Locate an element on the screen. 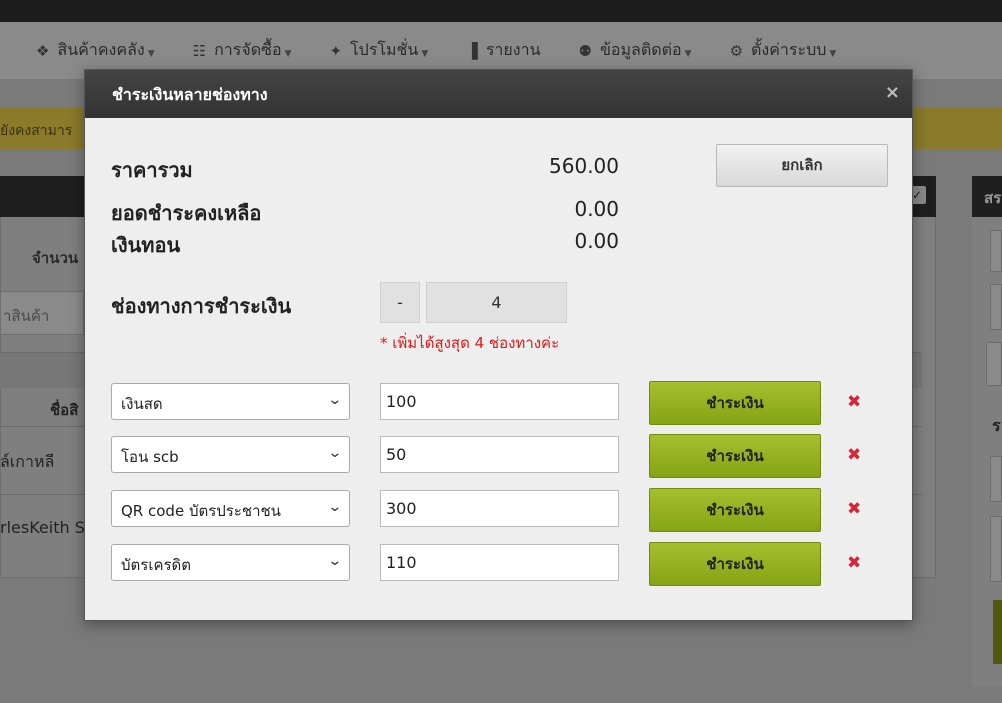 This screenshot has height=703, width=1002. nav-item-inventory: ❖ สินค้าคงคลัง ▼ is located at coordinates (95, 50).